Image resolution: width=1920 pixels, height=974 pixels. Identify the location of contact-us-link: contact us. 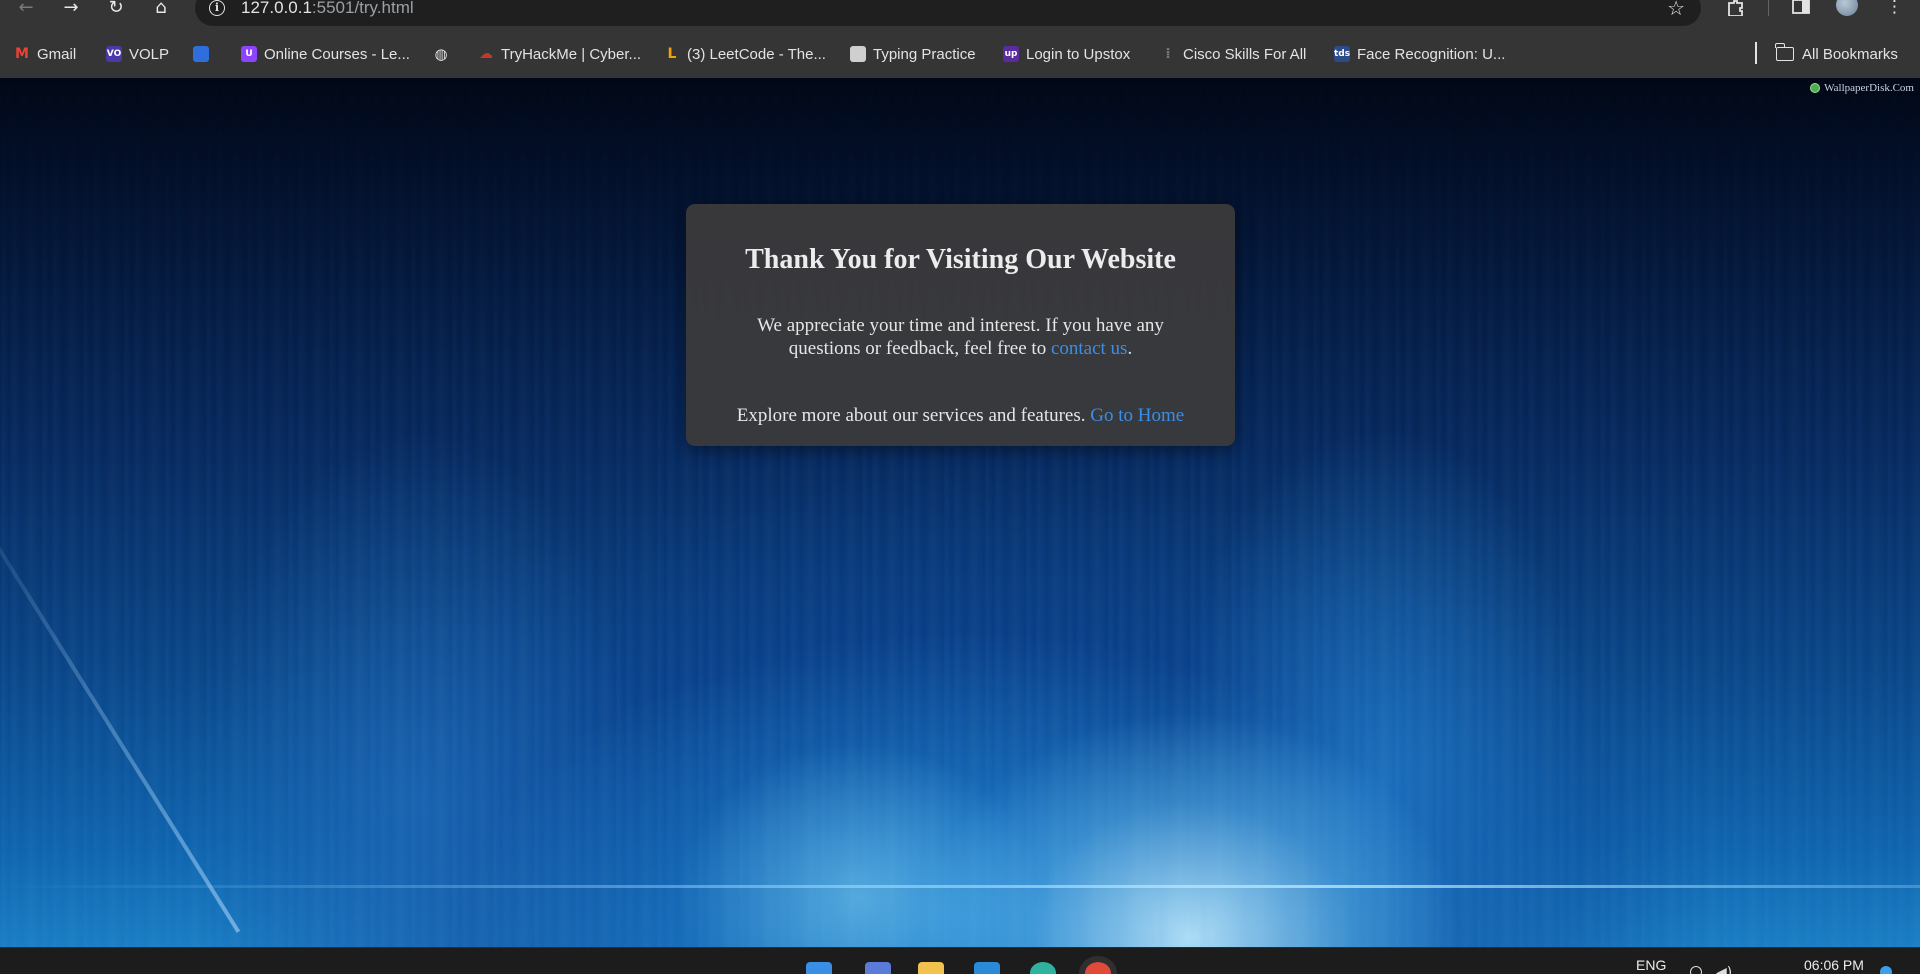
(1089, 348).